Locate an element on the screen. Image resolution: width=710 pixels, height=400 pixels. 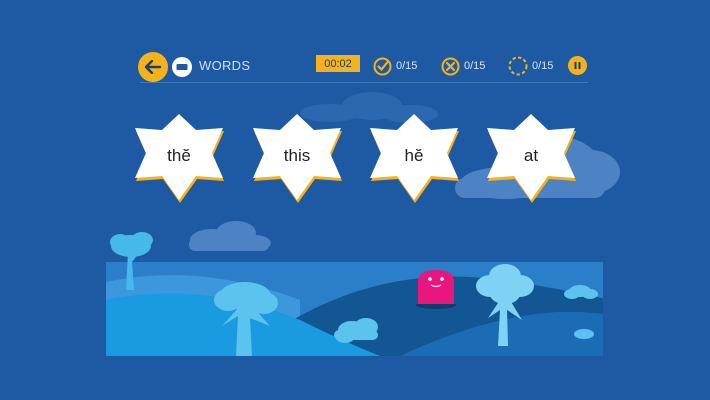
wrong-count: 0/15 is located at coordinates (463, 66).